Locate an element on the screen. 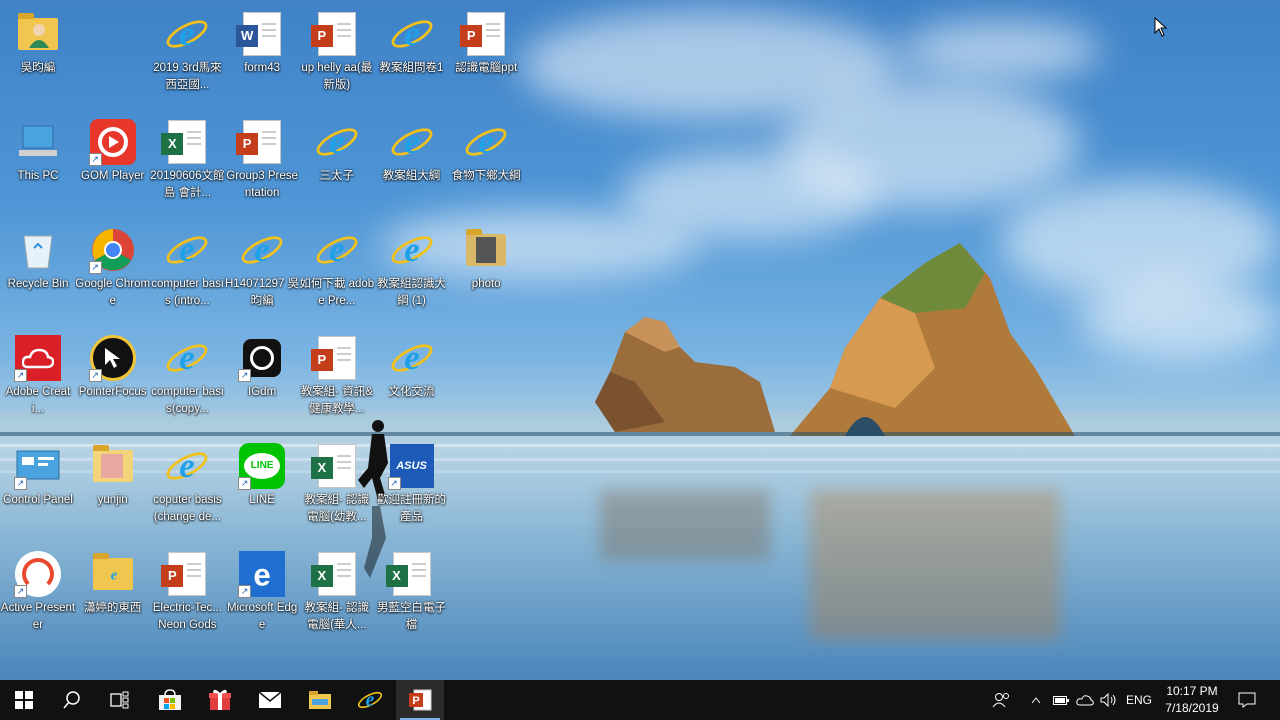 The image size is (1280, 720). microsoft-store-icon is located at coordinates (170, 700).